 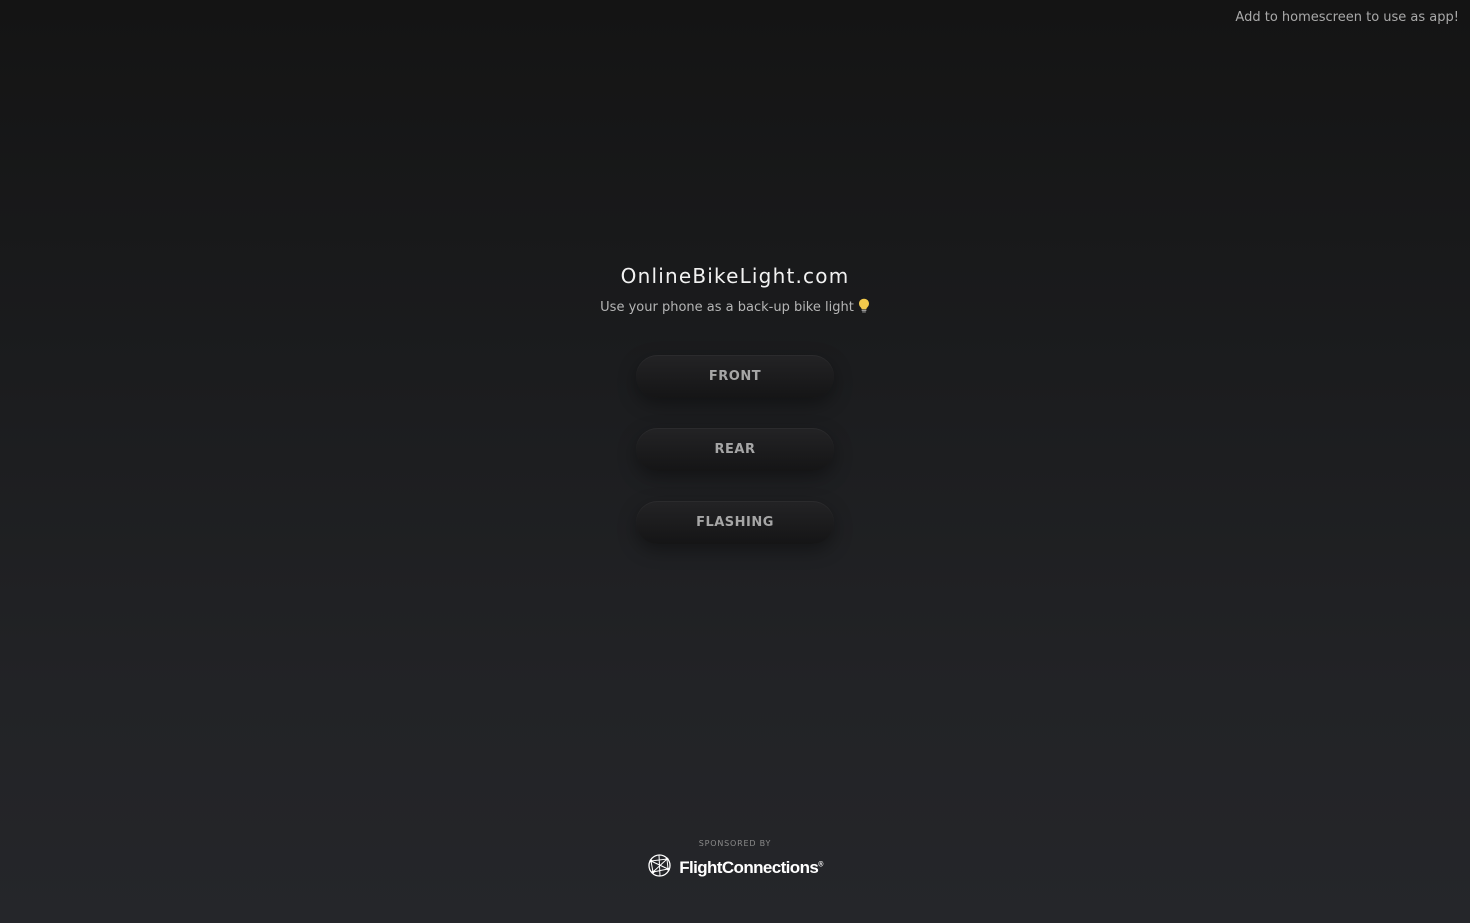 I want to click on sponsor-name: FlightConnections®, so click(x=751, y=868).